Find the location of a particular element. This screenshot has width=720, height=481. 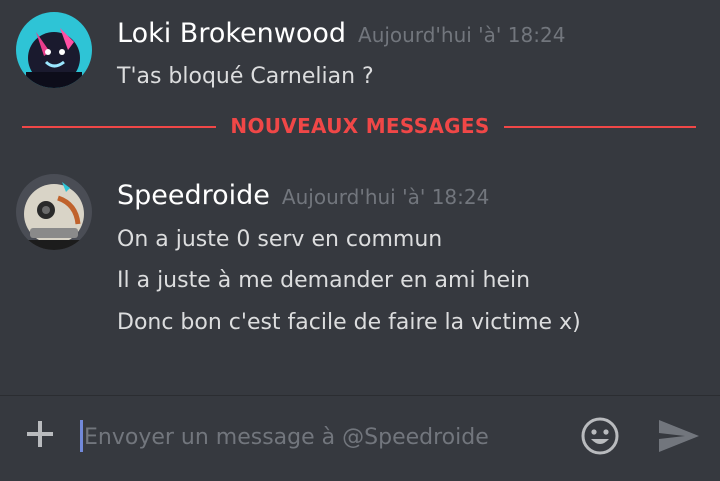

username-loki: Loki Brokenwood Aujourd'hui 'à' 18:24 is located at coordinates (341, 33).